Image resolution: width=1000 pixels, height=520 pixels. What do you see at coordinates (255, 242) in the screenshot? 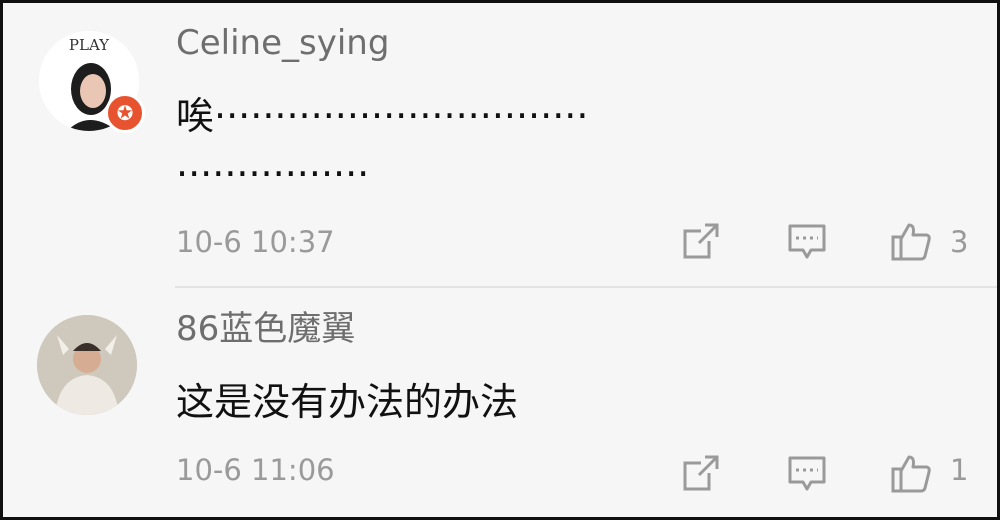
I see `timestamp: 10-6 10:37` at bounding box center [255, 242].